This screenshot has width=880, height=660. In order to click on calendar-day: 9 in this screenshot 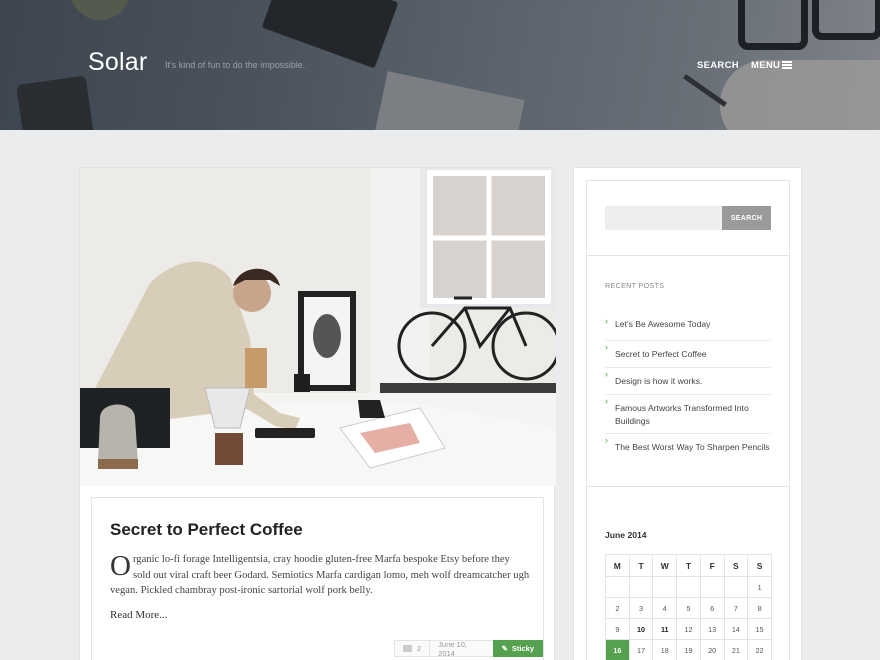, I will do `click(617, 629)`.